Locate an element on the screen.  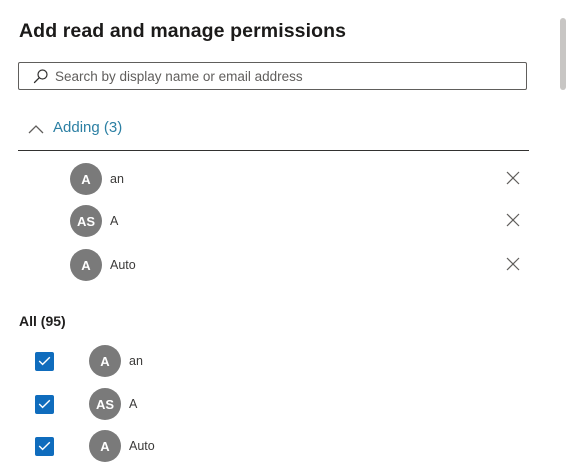
chevron-up-icon is located at coordinates (36, 128).